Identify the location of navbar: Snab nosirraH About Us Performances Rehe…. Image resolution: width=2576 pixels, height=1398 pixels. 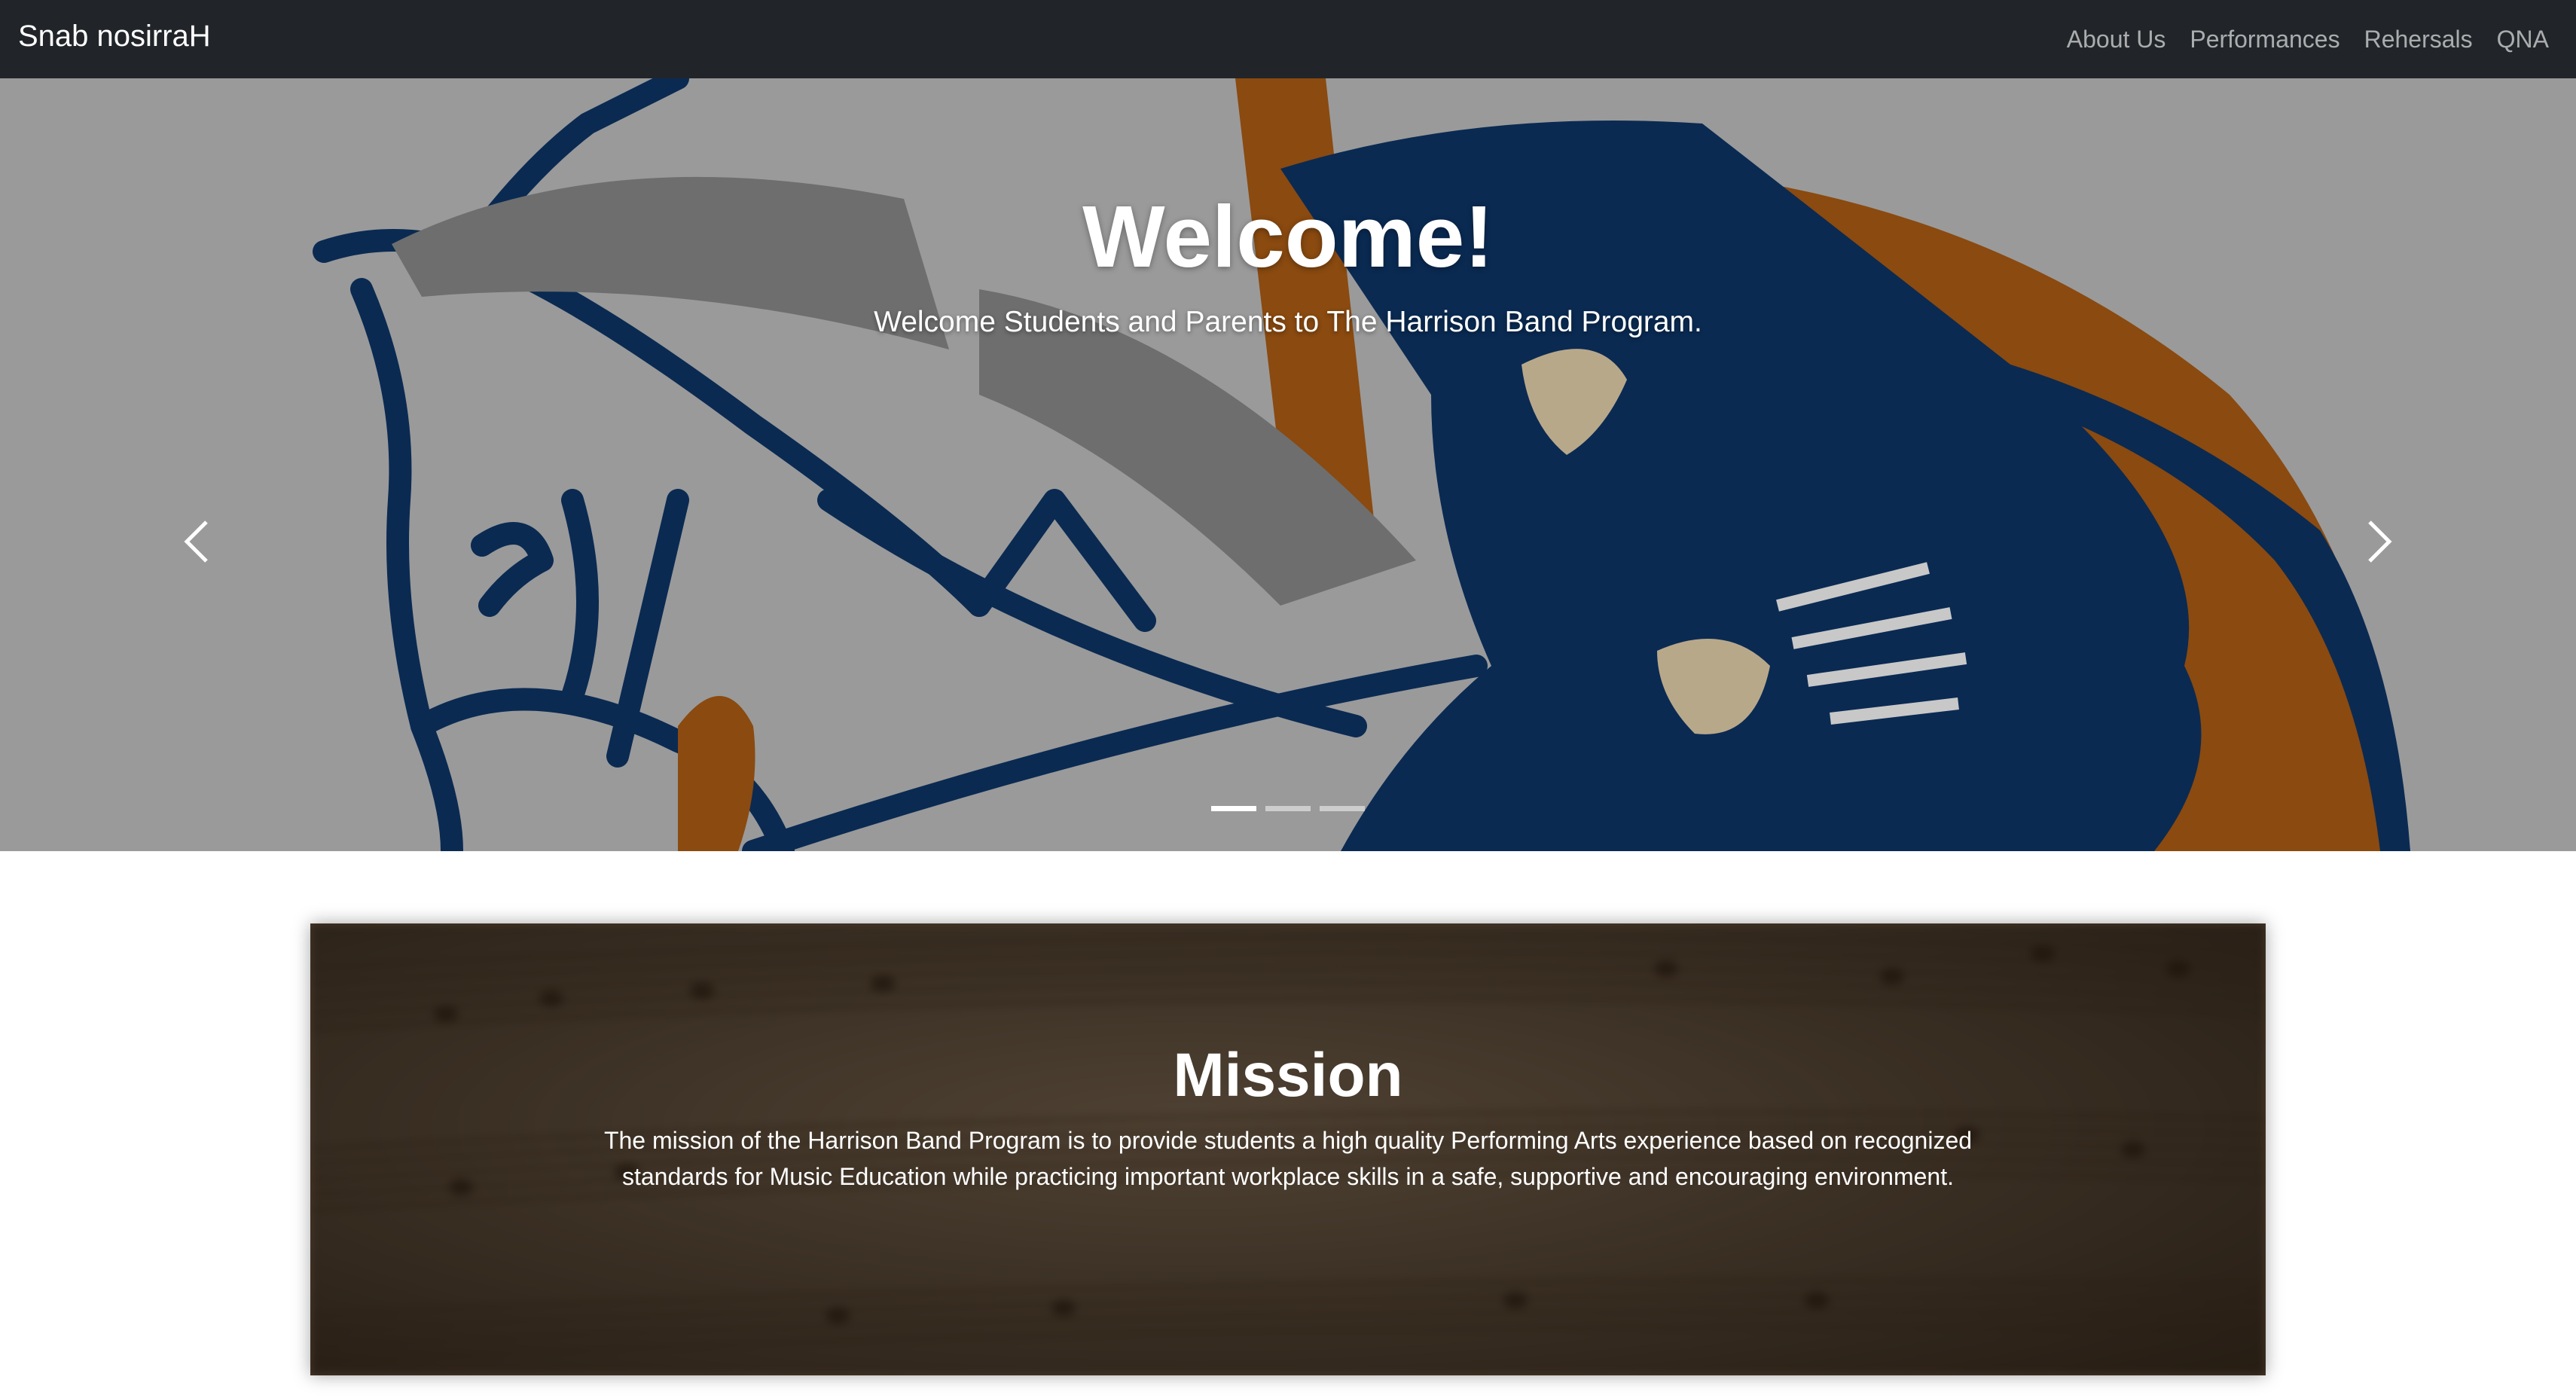
(1288, 39).